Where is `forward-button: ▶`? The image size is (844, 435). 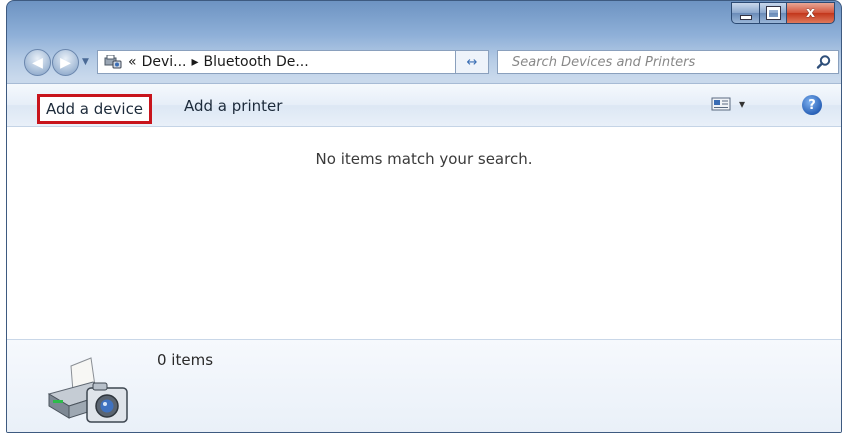
forward-button: ▶ is located at coordinates (65, 62).